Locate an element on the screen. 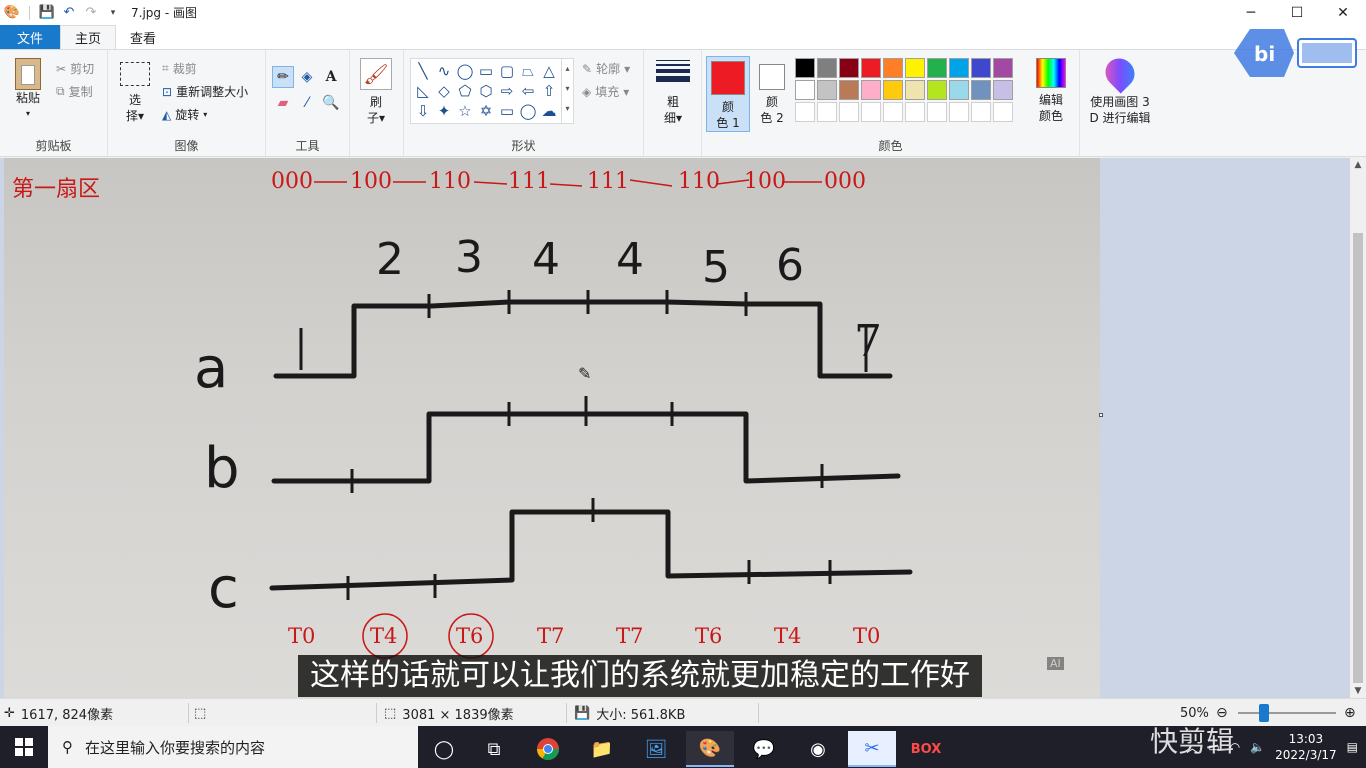 The image size is (1366, 768). up-arrow-shape-icon: ⇧ is located at coordinates (549, 91).